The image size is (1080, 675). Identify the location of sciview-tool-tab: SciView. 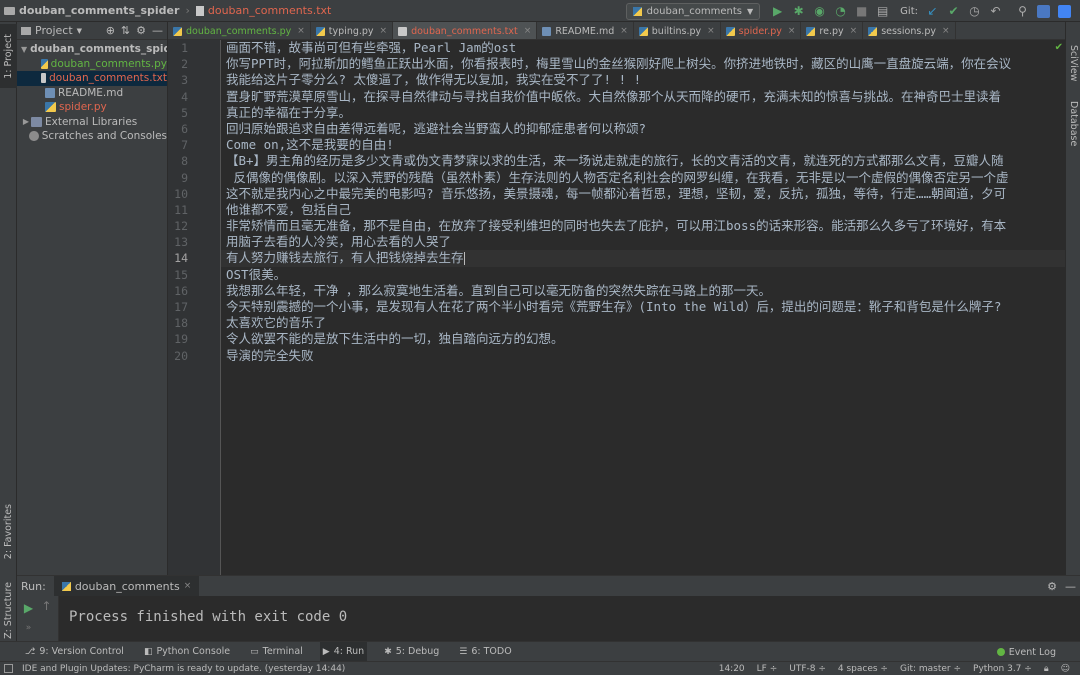
(1073, 63).